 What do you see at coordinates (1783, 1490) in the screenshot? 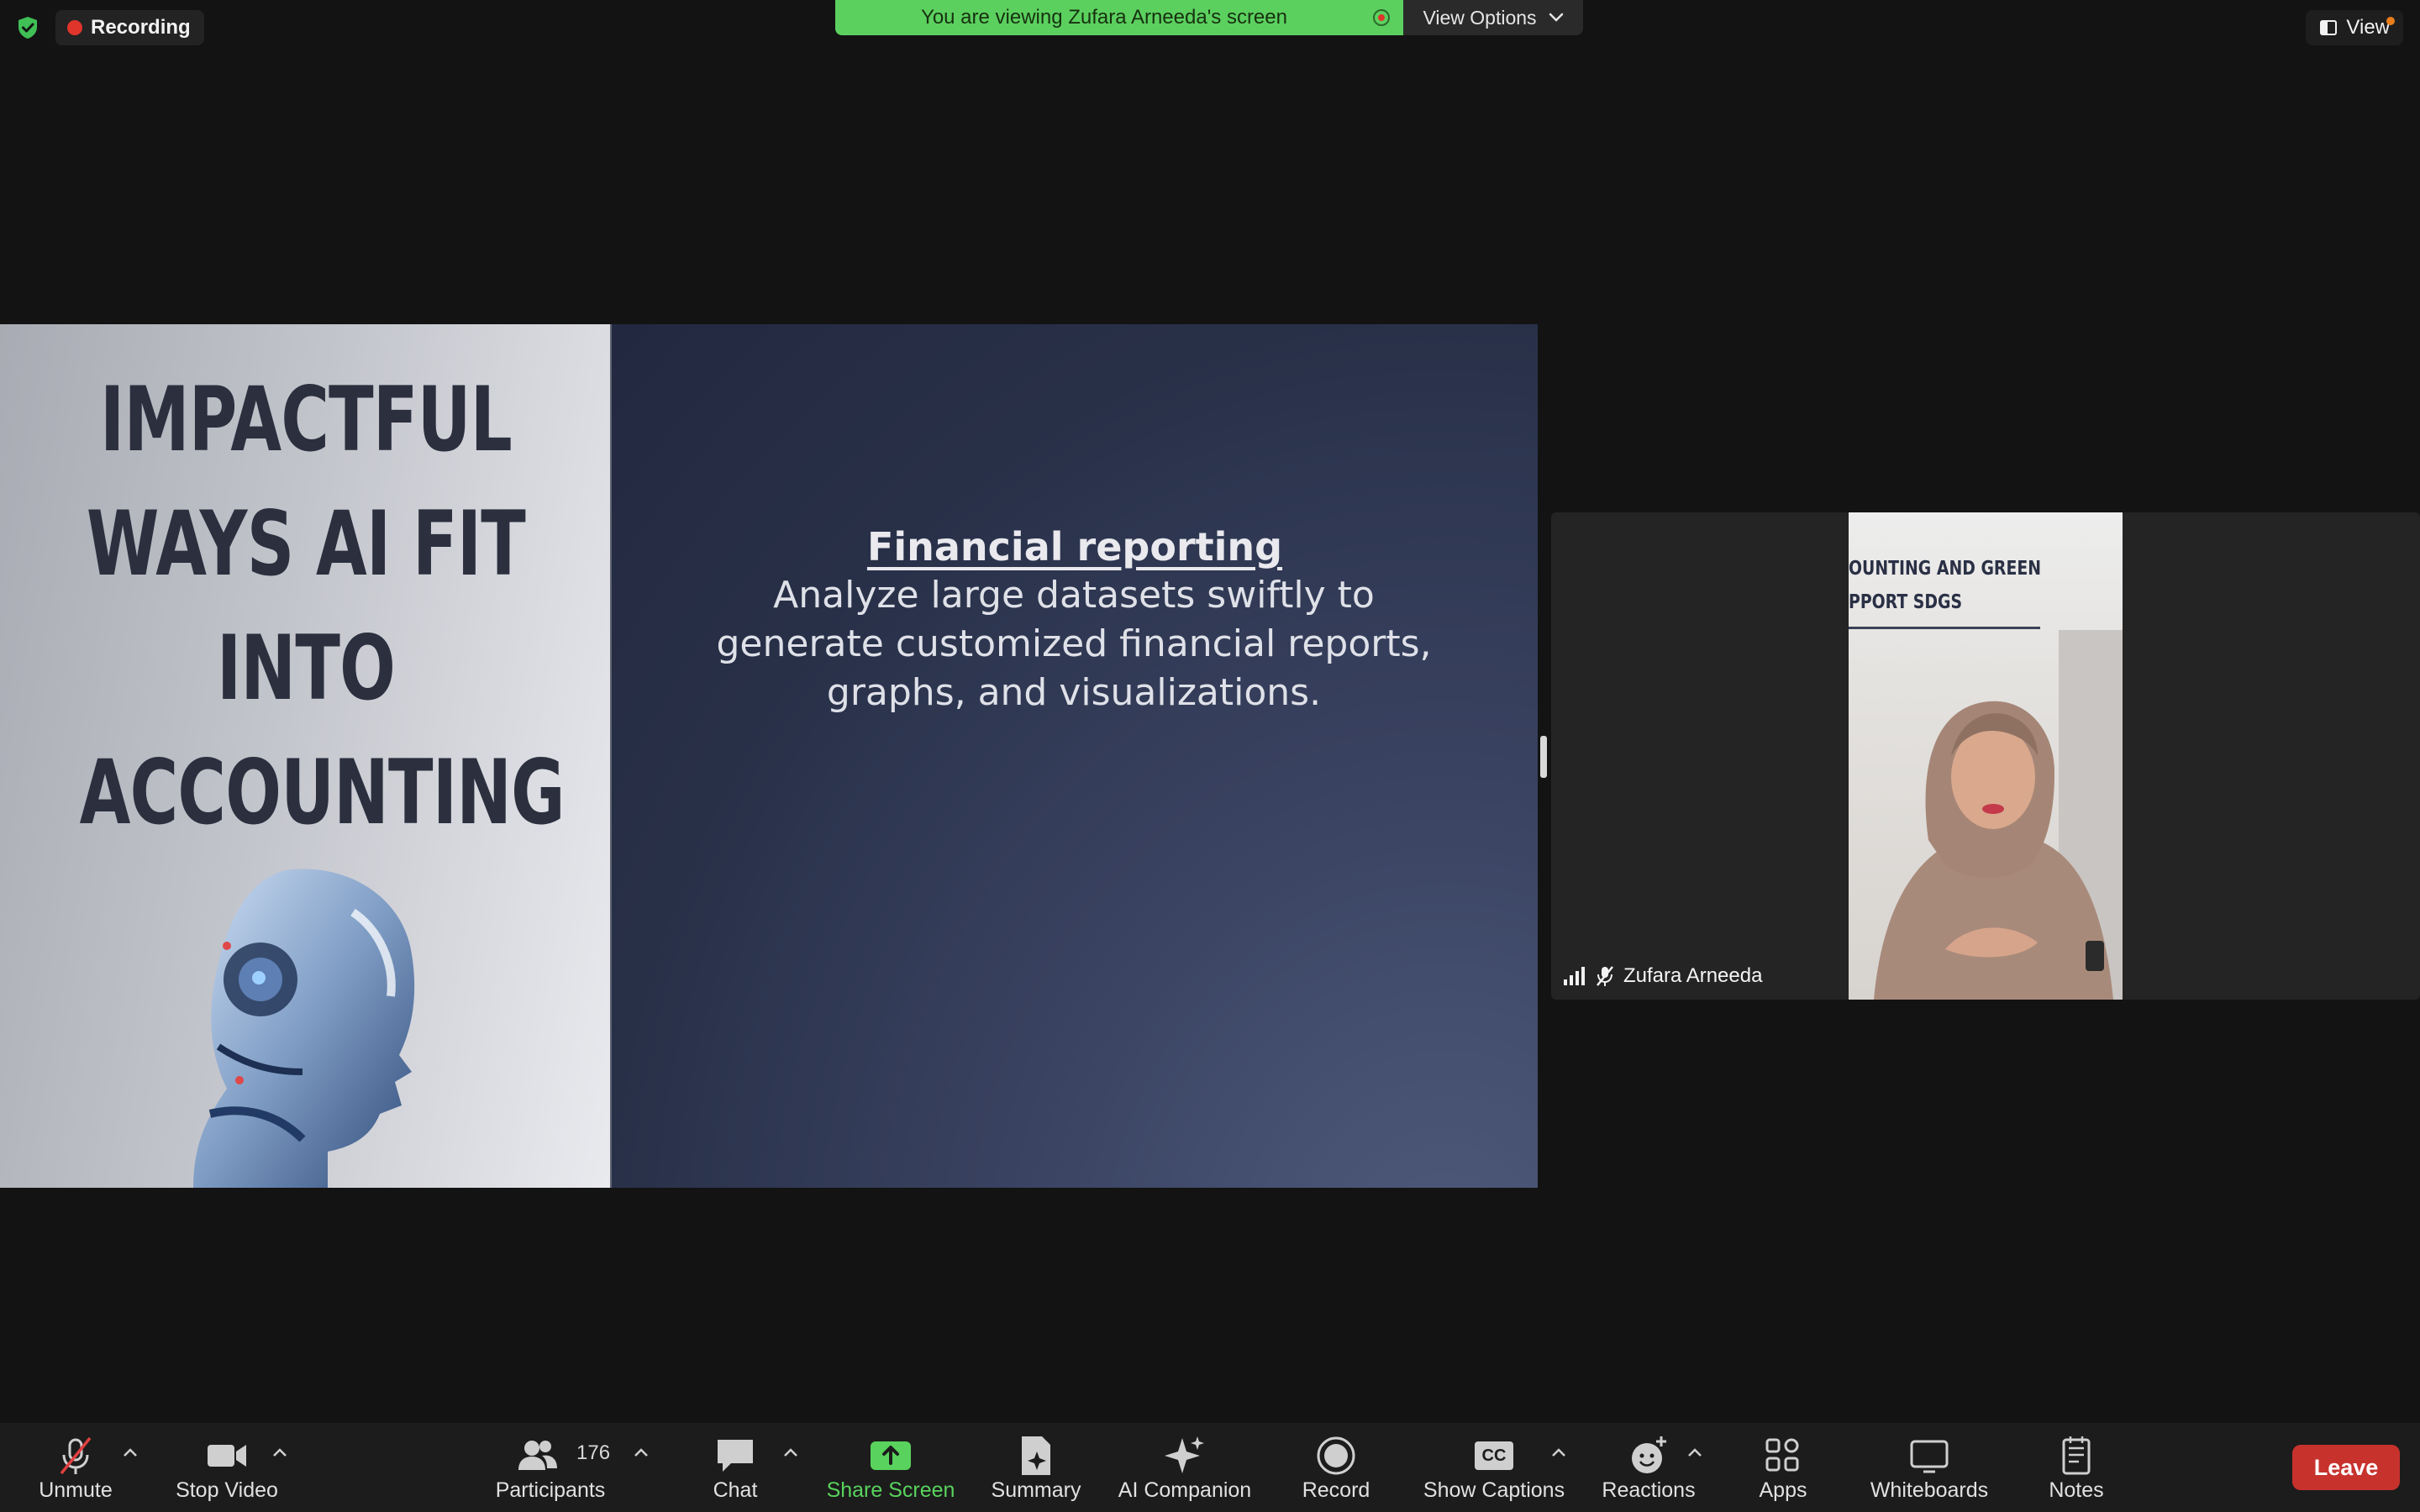
I see `apps-label: Apps` at bounding box center [1783, 1490].